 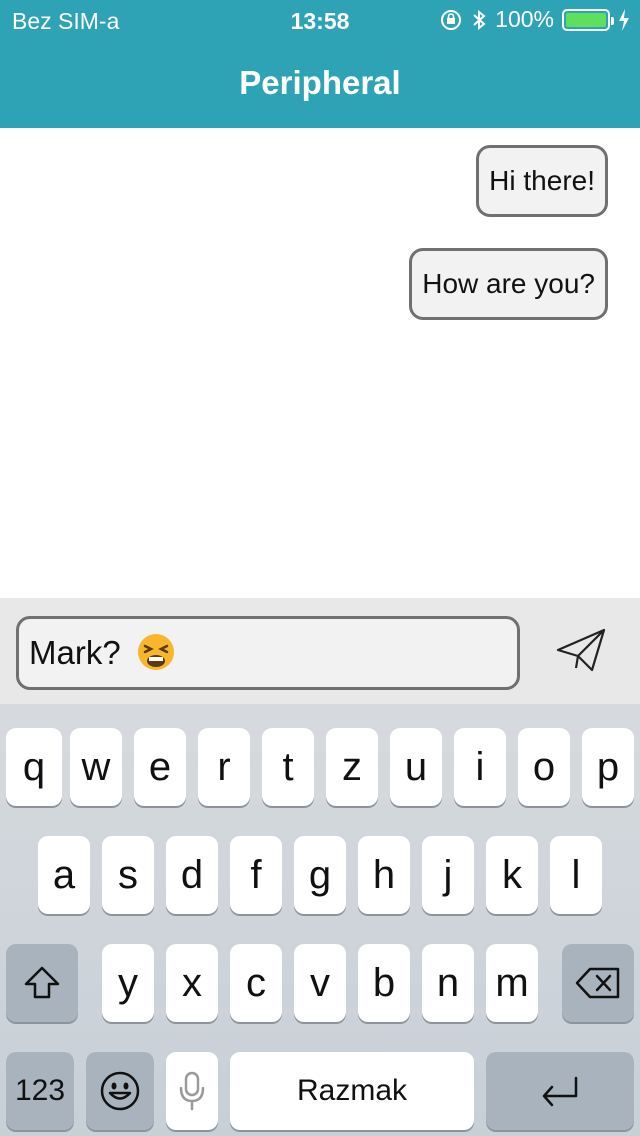 What do you see at coordinates (288, 767) in the screenshot?
I see `key-t: t` at bounding box center [288, 767].